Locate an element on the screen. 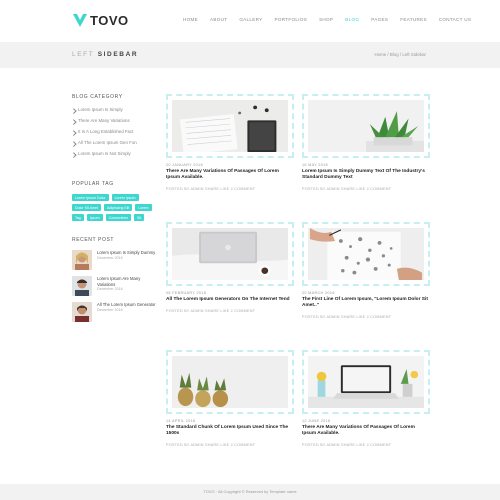 This screenshot has width=500, height=500. nav-item-portfolios: PORTFOLIOS is located at coordinates (291, 19).